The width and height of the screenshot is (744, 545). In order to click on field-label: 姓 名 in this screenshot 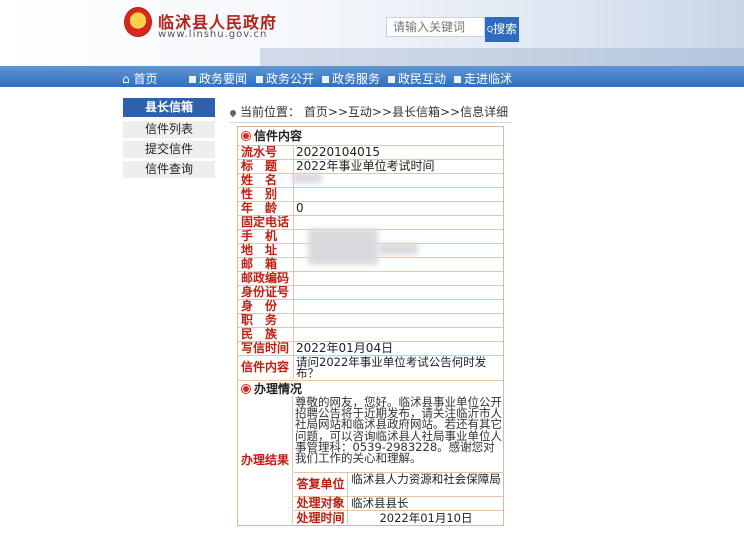, I will do `click(259, 180)`.